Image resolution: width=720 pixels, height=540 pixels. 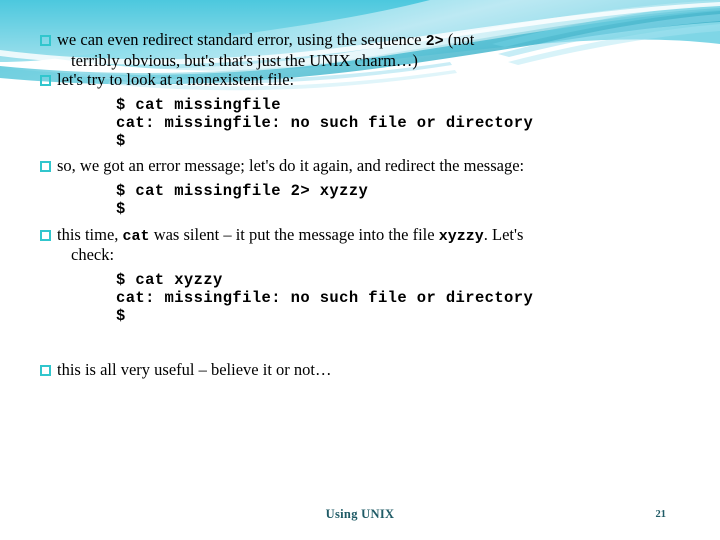 I want to click on bullet-4-mono-cat: cat, so click(x=136, y=236).